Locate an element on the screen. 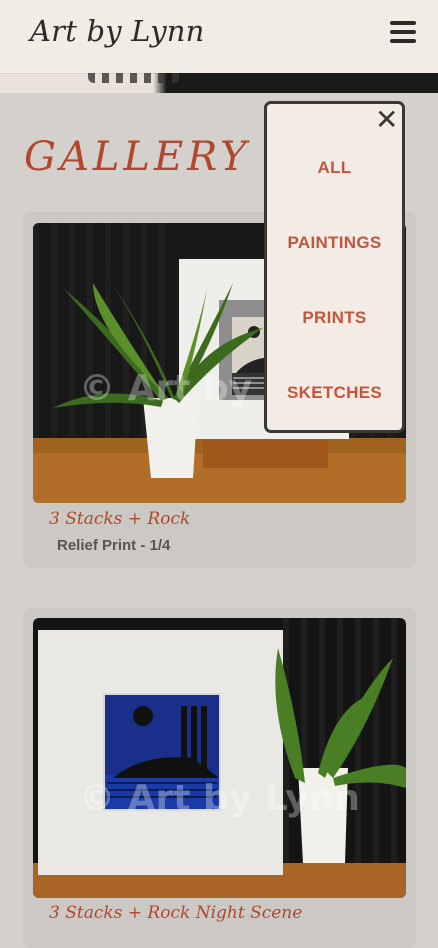 The height and width of the screenshot is (948, 438). menu-item-sketches: SKETCHES is located at coordinates (334, 393).